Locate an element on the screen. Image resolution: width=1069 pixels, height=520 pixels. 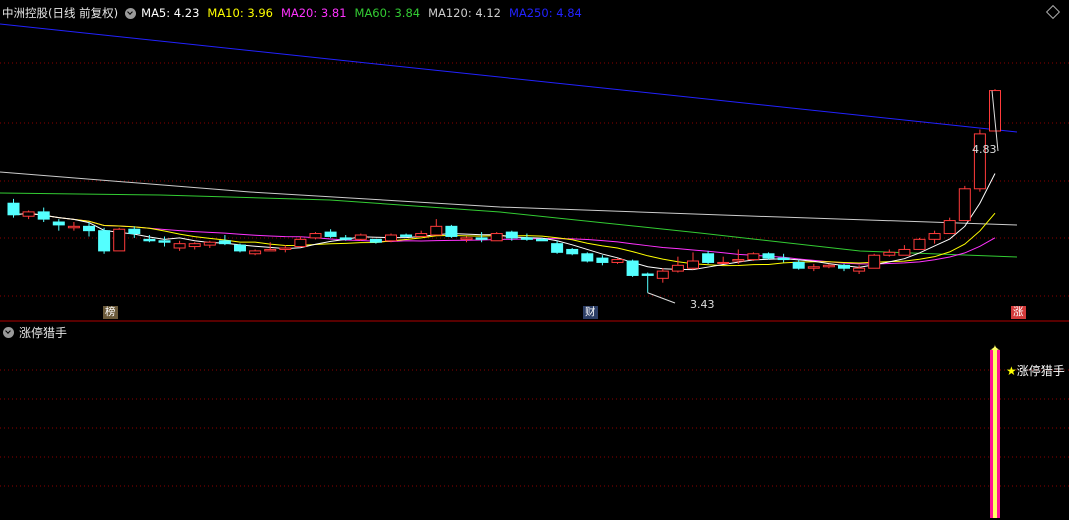
high-price-label: 4.83 is located at coordinates (984, 149).